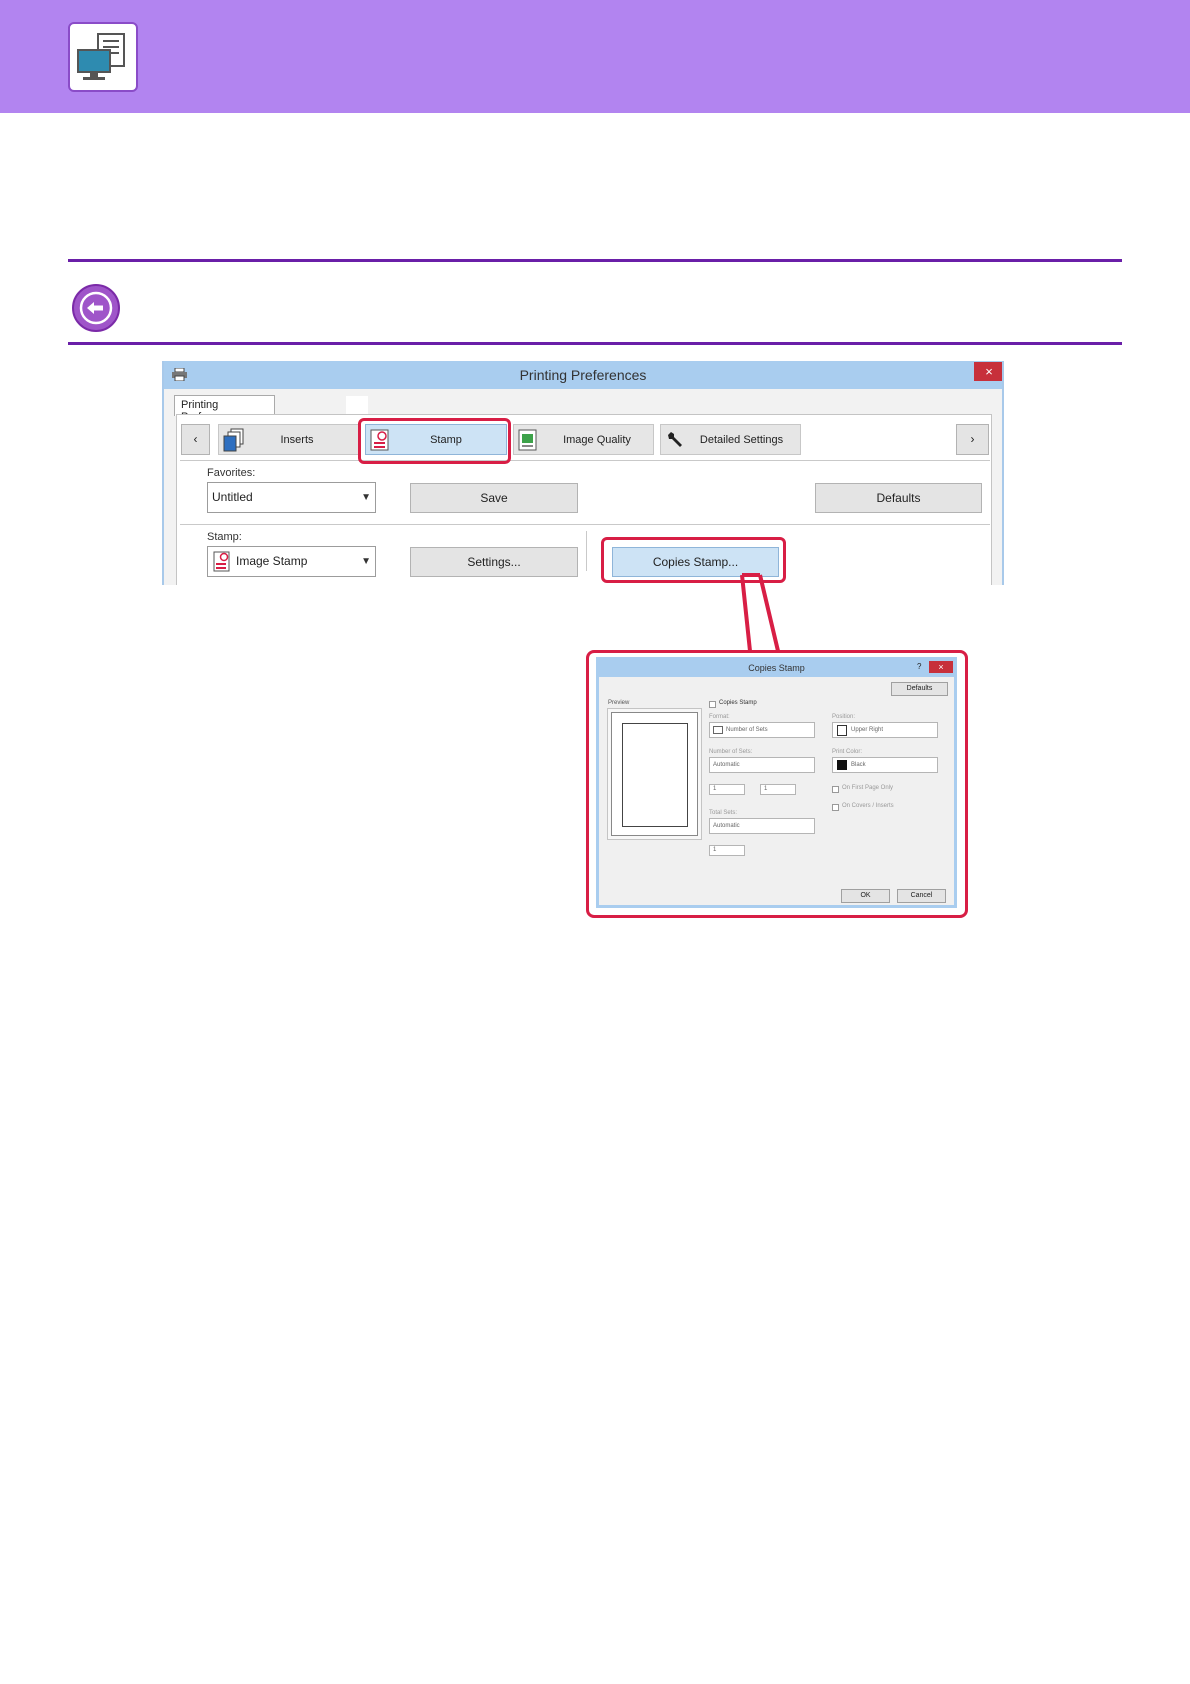 The image size is (1190, 1684). I want to click on sub-defaults-button: Defaults, so click(919, 689).